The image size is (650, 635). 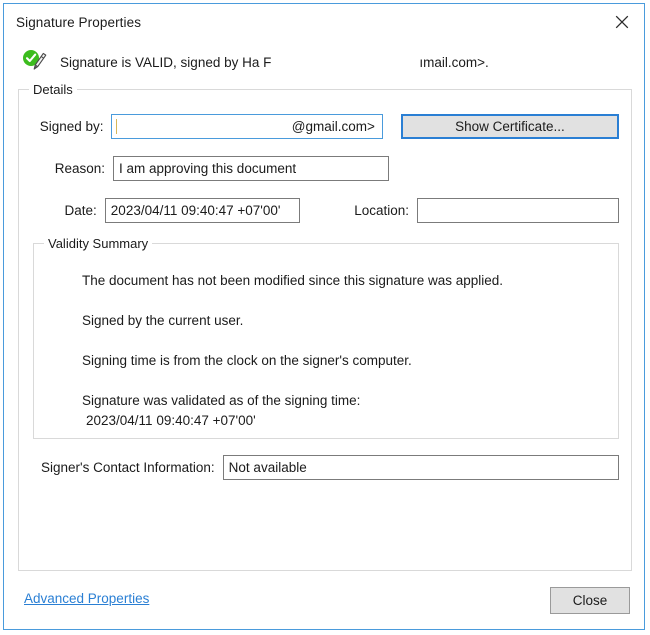 What do you see at coordinates (622, 22) in the screenshot?
I see `close-icon` at bounding box center [622, 22].